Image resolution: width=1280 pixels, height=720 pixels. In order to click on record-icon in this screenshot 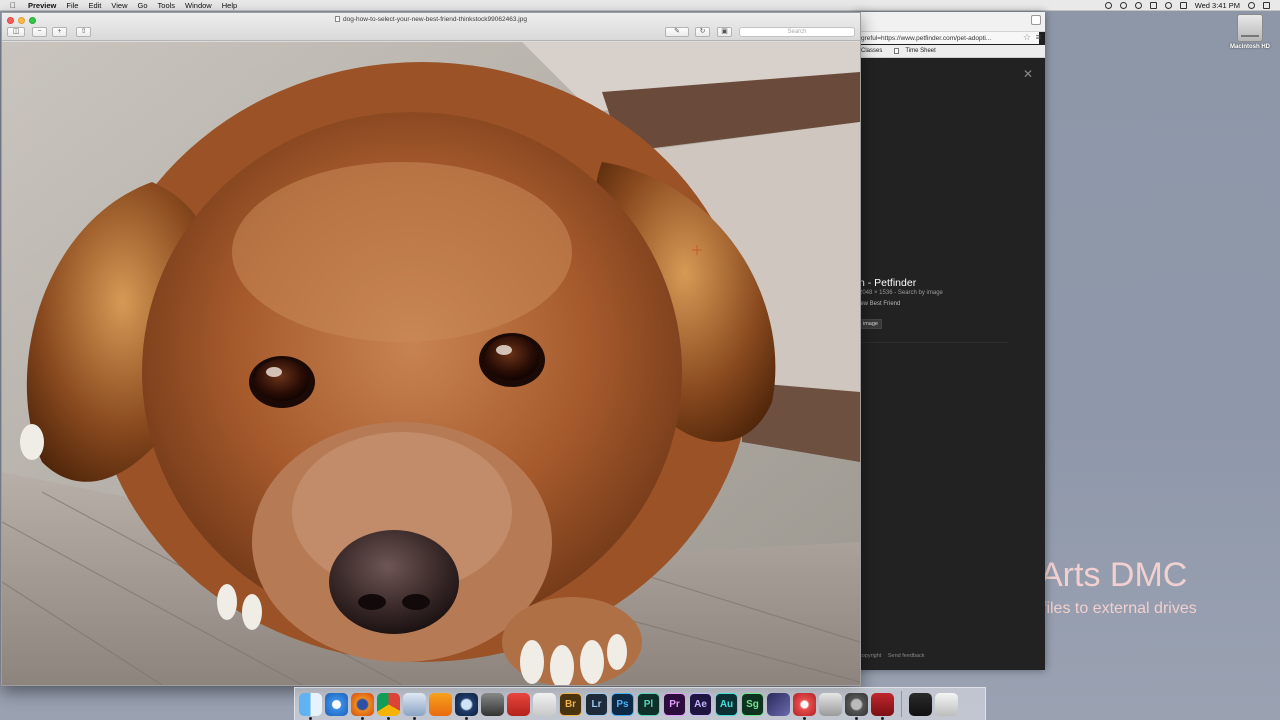, I will do `click(1108, 5)`.